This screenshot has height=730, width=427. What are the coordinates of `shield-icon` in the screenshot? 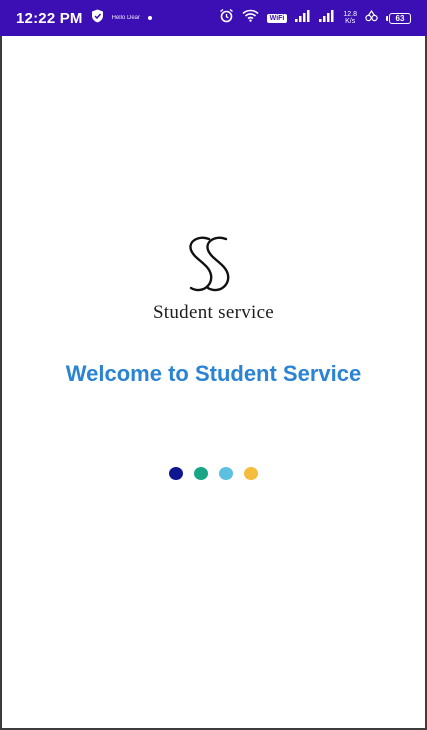 It's located at (97, 18).